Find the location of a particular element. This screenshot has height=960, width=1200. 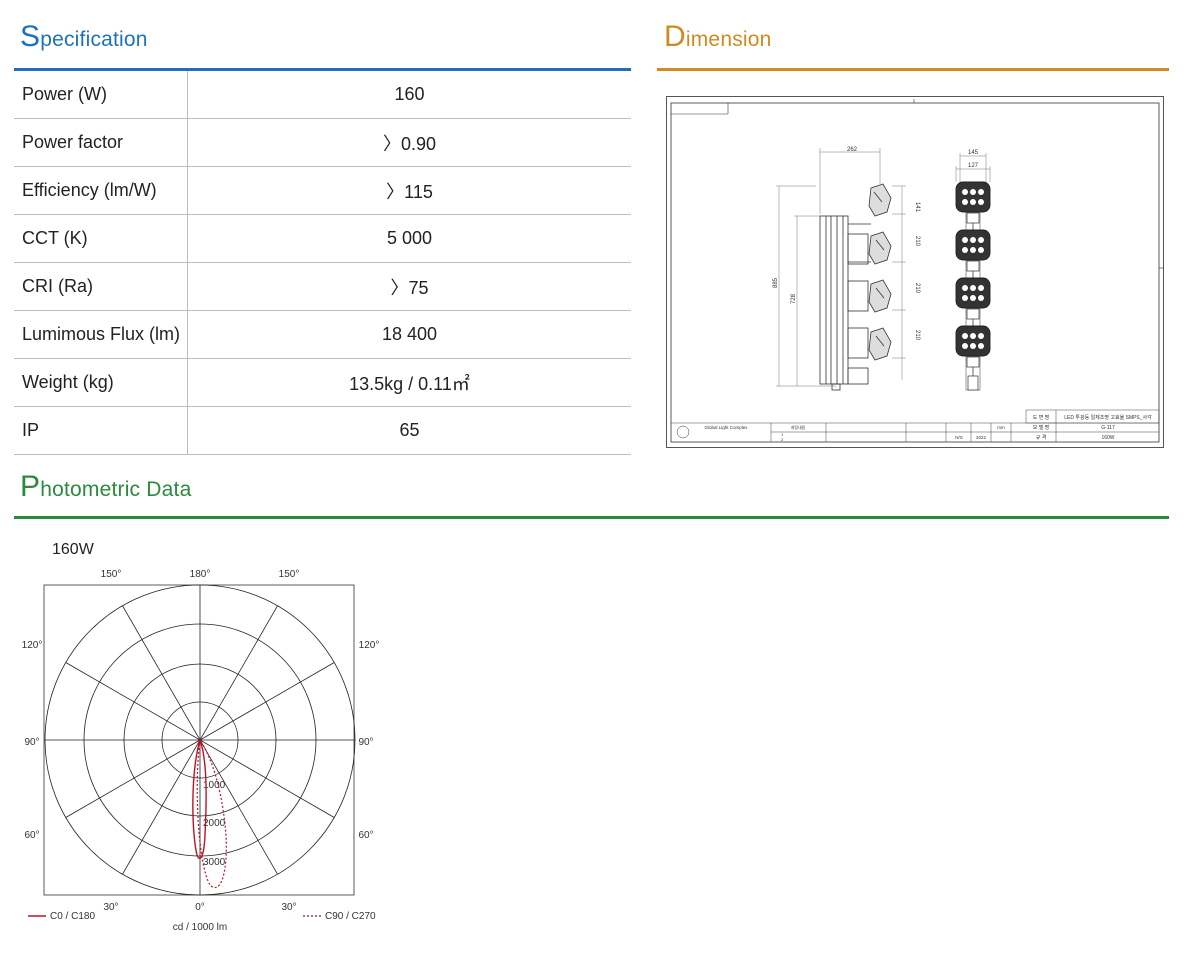

specification-title: Specification is located at coordinates (84, 36).